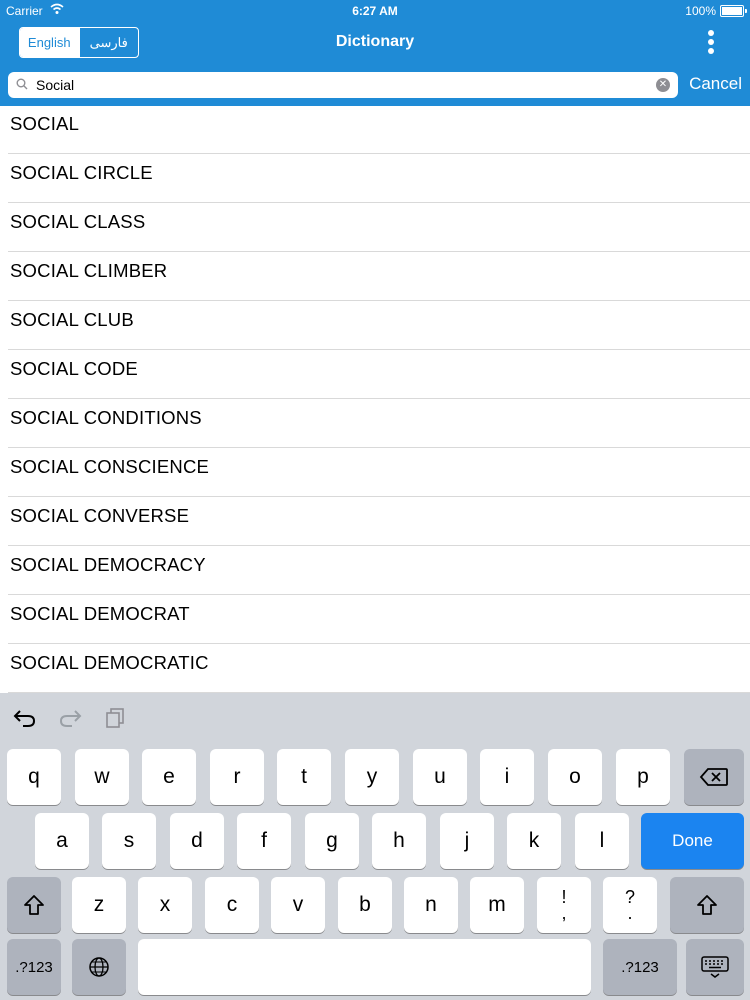  Describe the element at coordinates (336, 85) in the screenshot. I see `search-input` at that location.